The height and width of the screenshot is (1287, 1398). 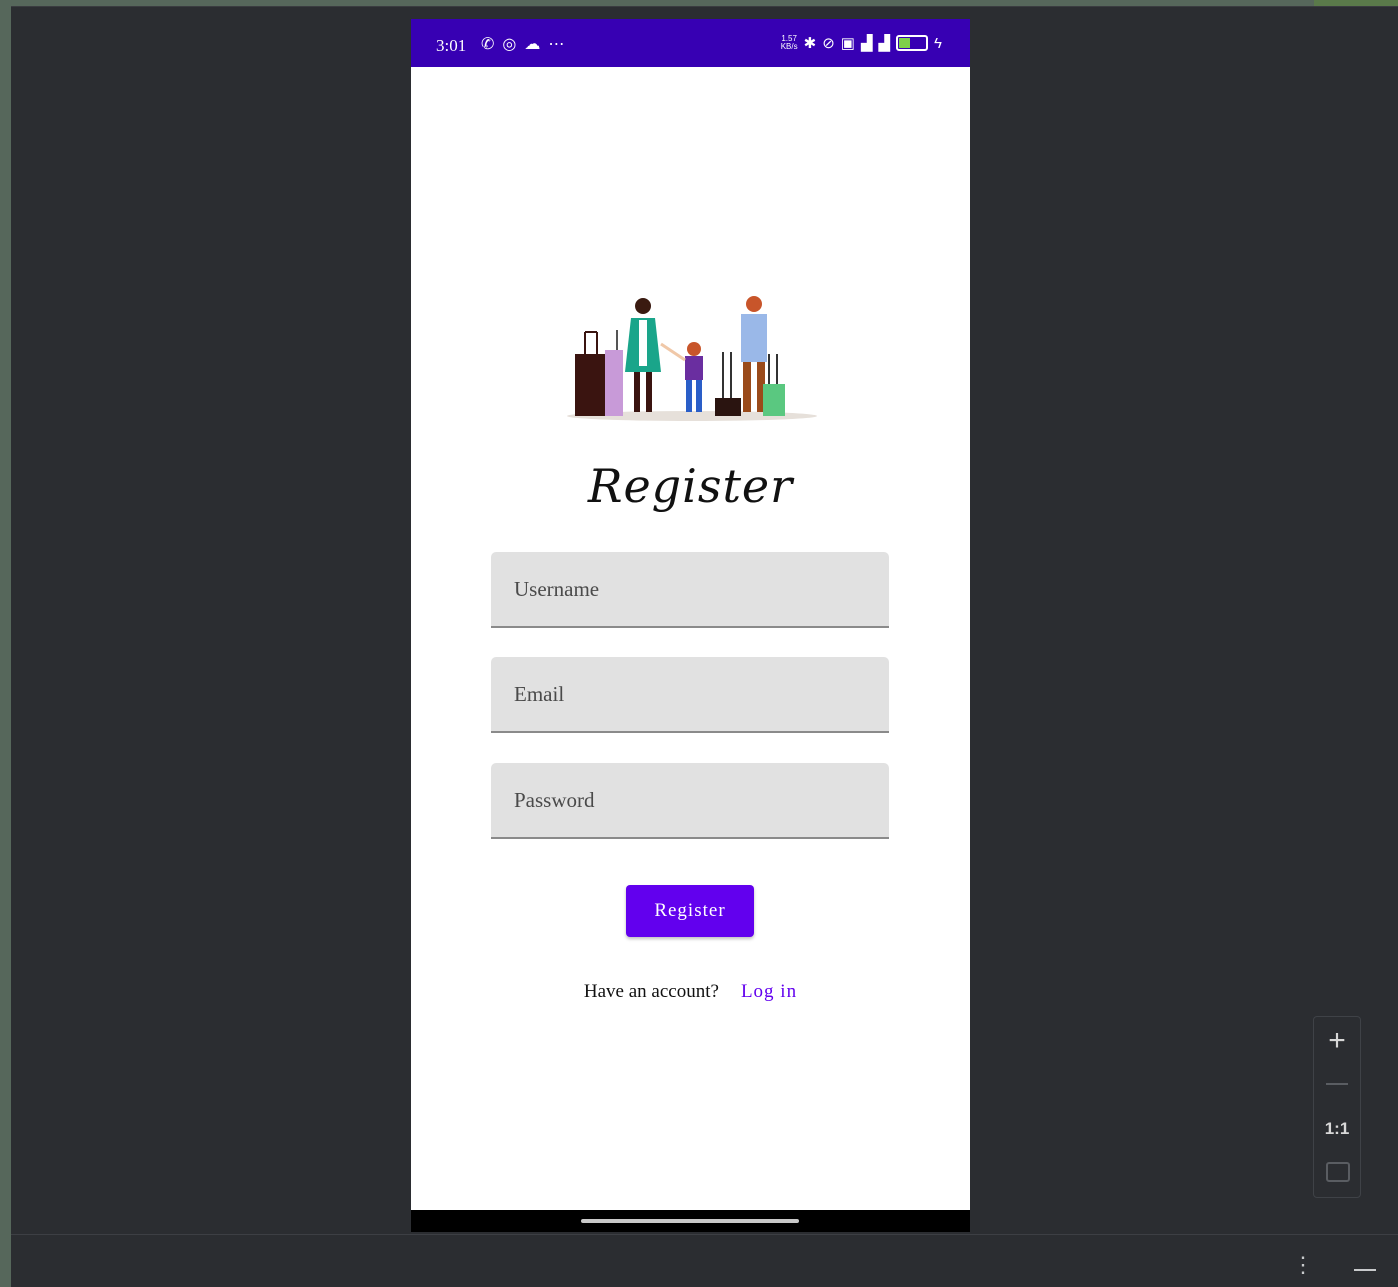 I want to click on status-right-icons: 1.57 KB/s ✱ ⊘ ▣ ▟ ▟ ϟ, so click(x=861, y=43).